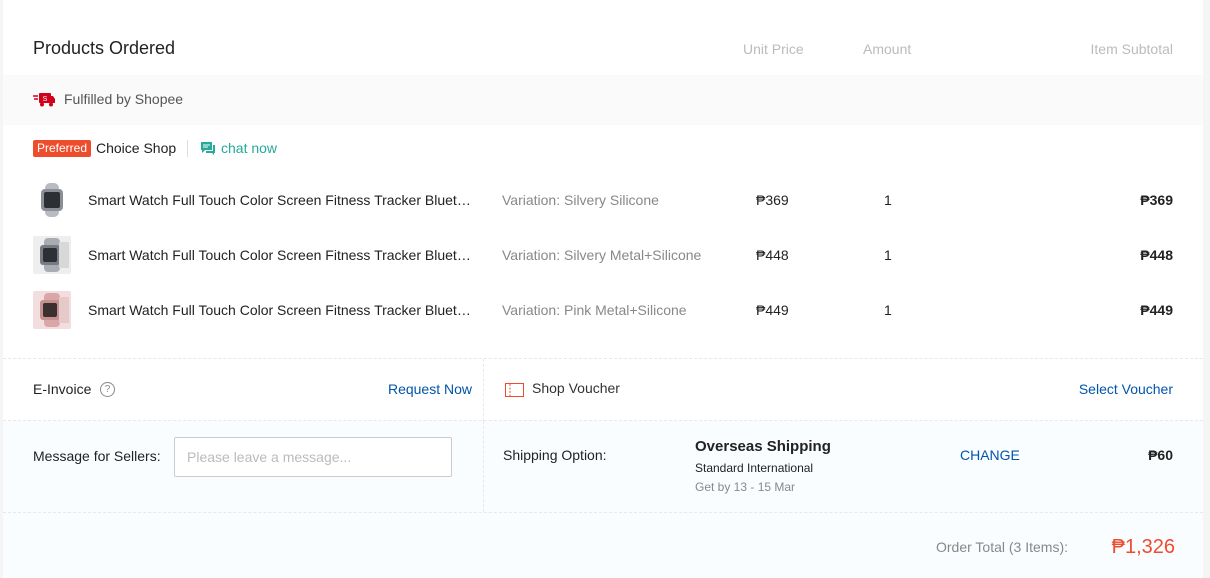 This screenshot has width=1210, height=578. Describe the element at coordinates (208, 148) in the screenshot. I see `chat-icon` at that location.